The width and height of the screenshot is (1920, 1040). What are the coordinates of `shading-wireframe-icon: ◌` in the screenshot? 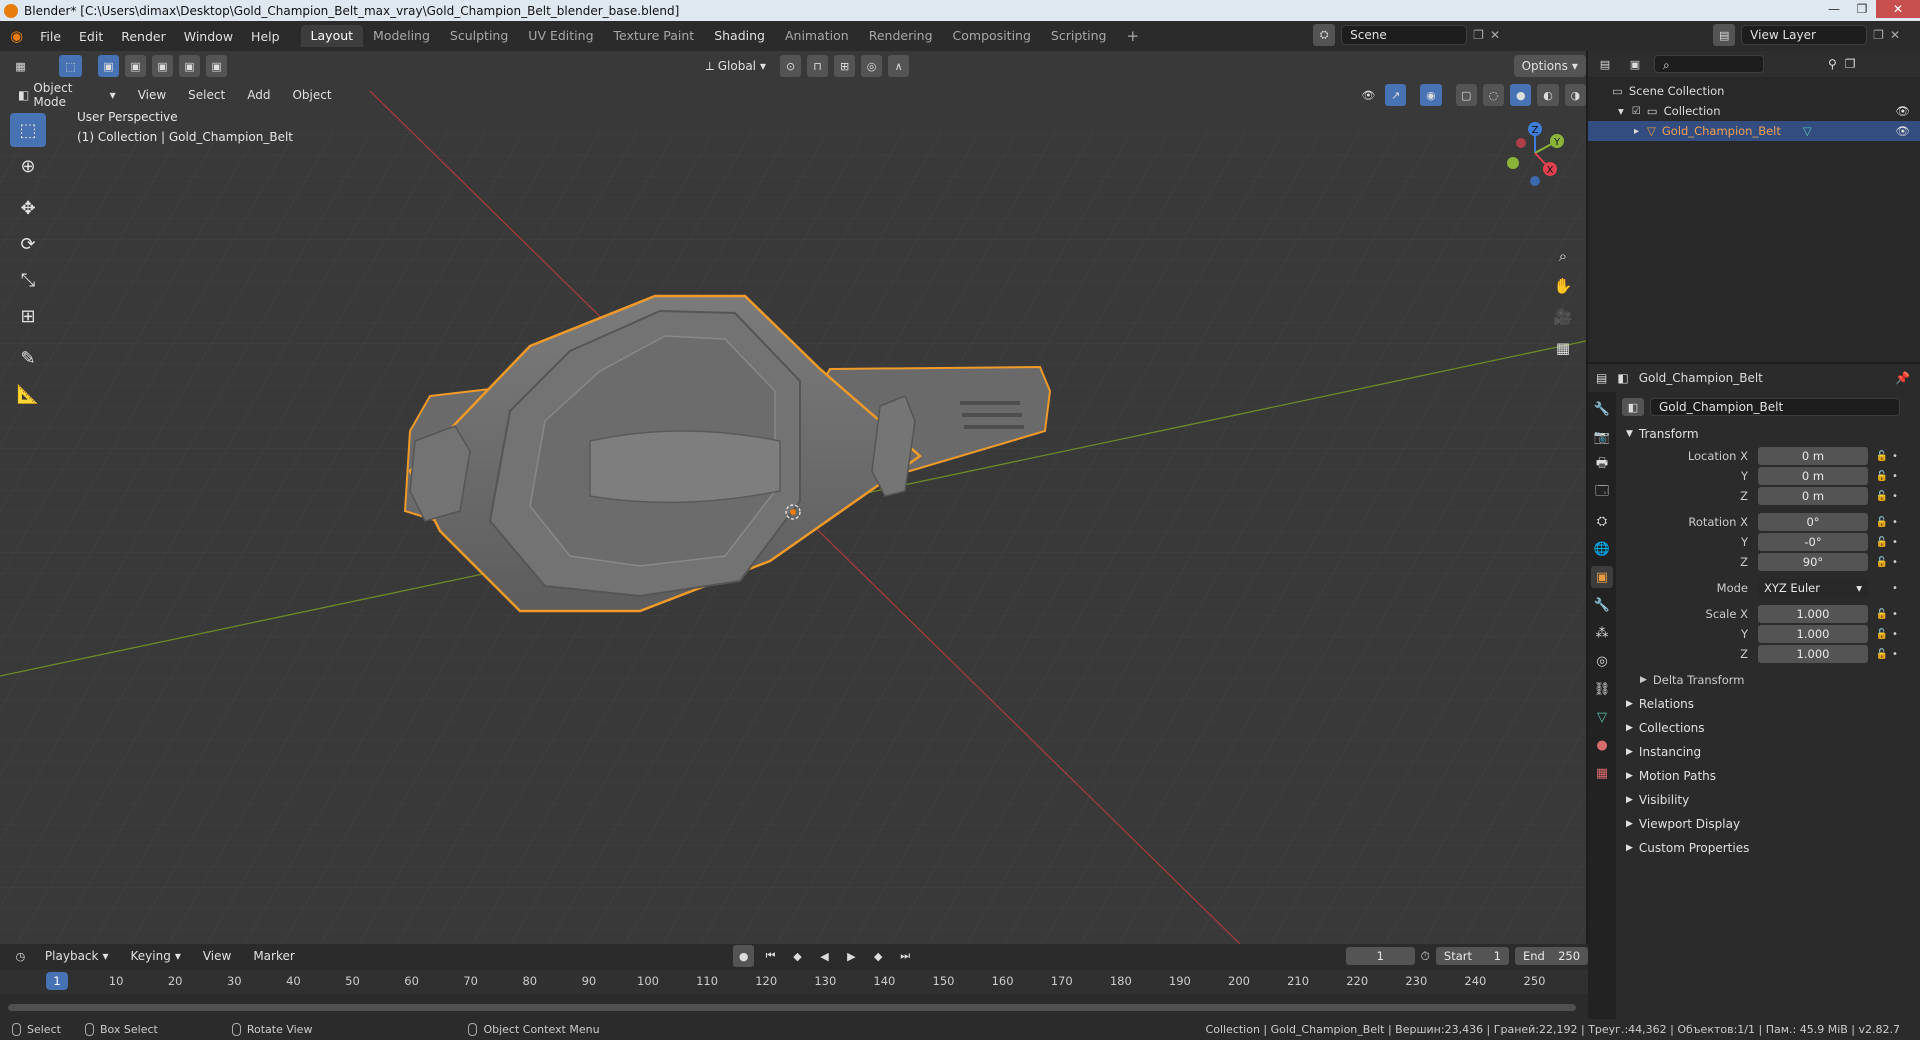 It's located at (1493, 95).